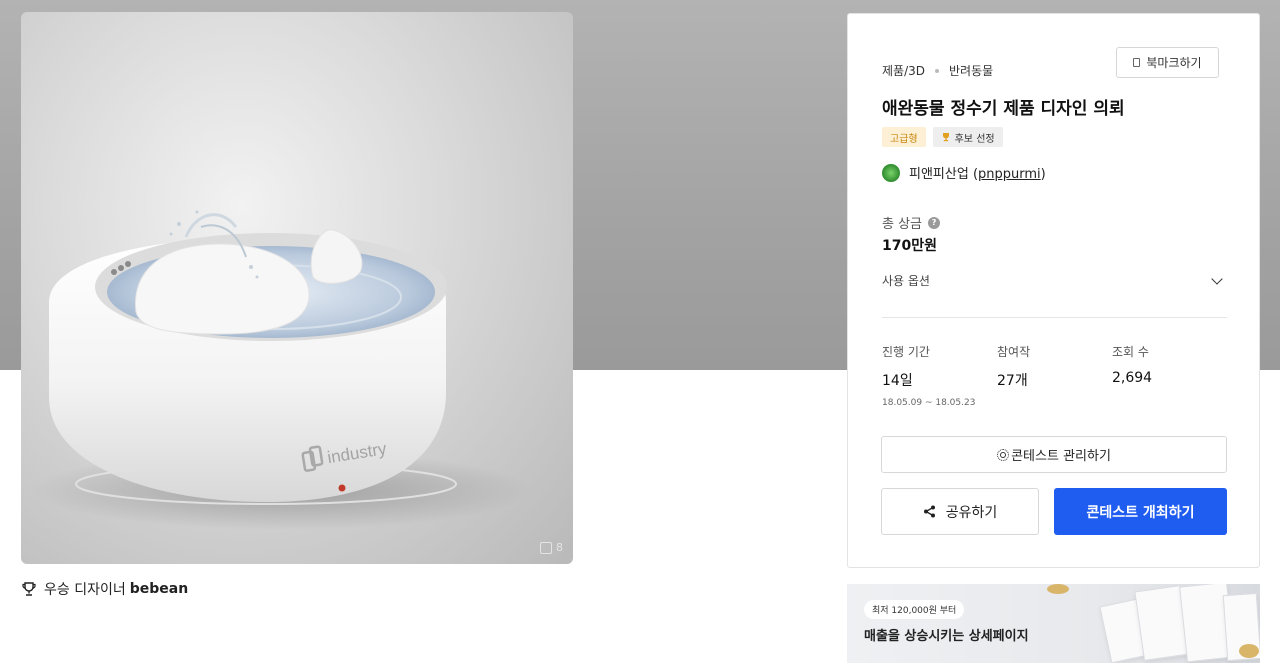 This screenshot has width=1280, height=663. Describe the element at coordinates (1054, 280) in the screenshot. I see `options-toggle: 사용 옵션` at that location.